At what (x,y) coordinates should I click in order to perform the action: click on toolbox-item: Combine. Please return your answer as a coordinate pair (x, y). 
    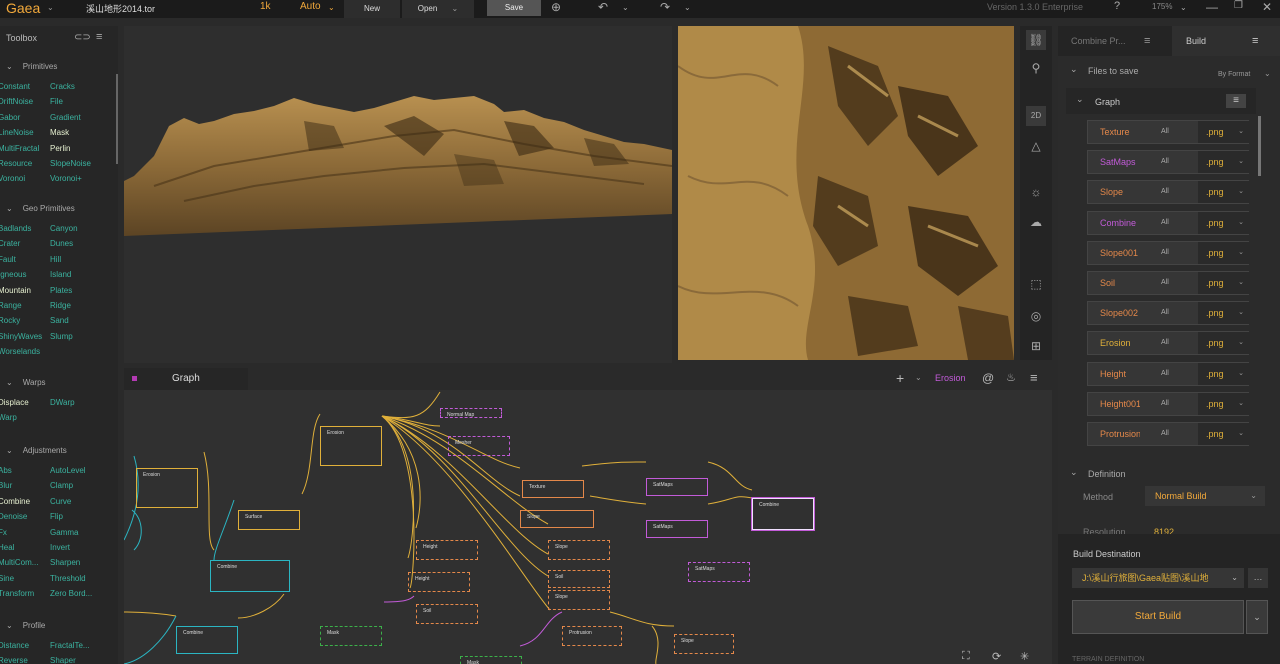
    Looking at the image, I should click on (15, 501).